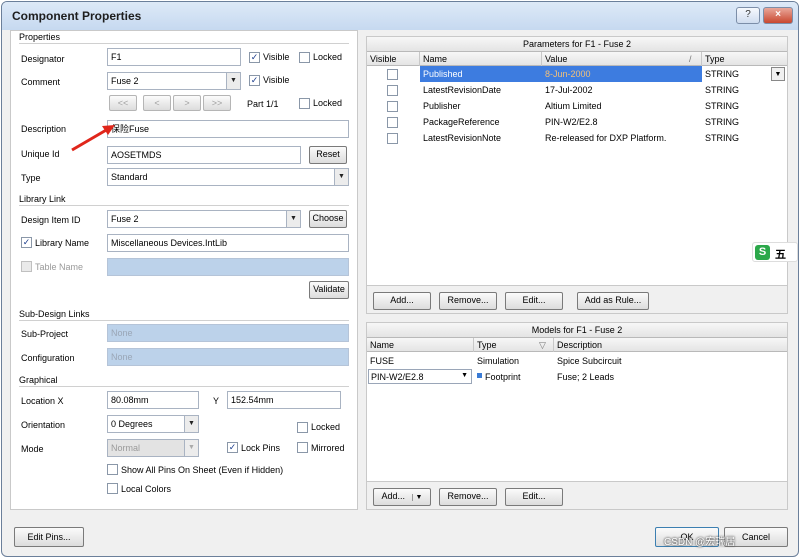  I want to click on parameter-row: PackageReference PIN-W2/E2.8 STRING, so click(577, 122).